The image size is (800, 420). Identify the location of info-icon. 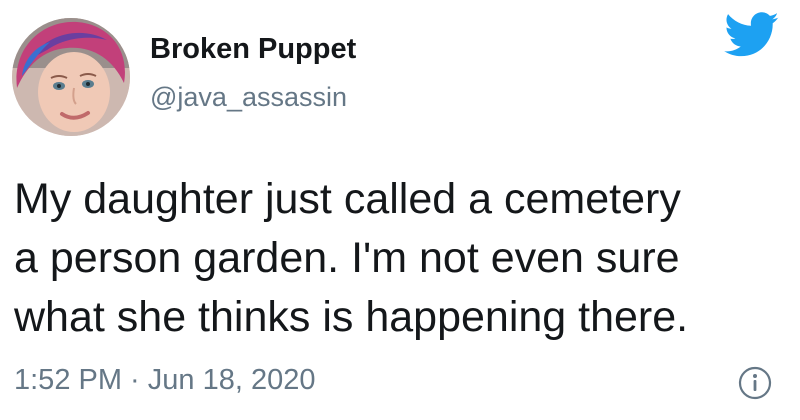
(755, 383).